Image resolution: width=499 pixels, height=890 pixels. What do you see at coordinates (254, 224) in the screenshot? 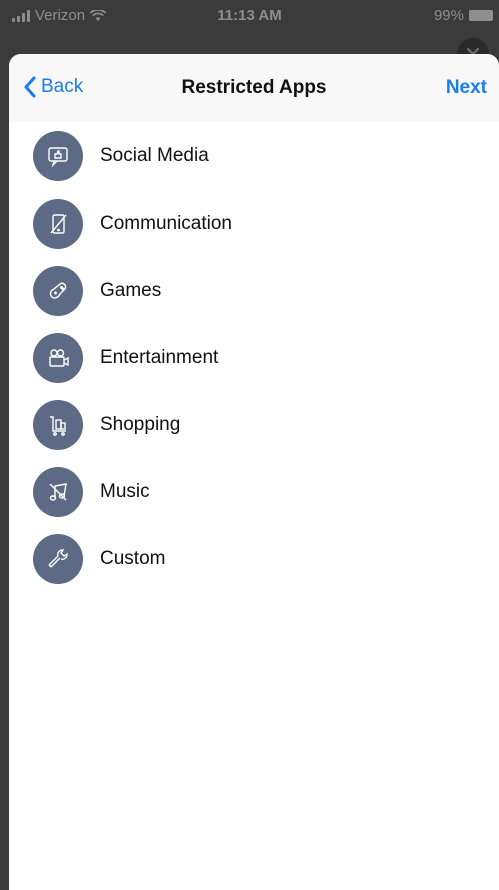
I see `list-item-communication: Communication` at bounding box center [254, 224].